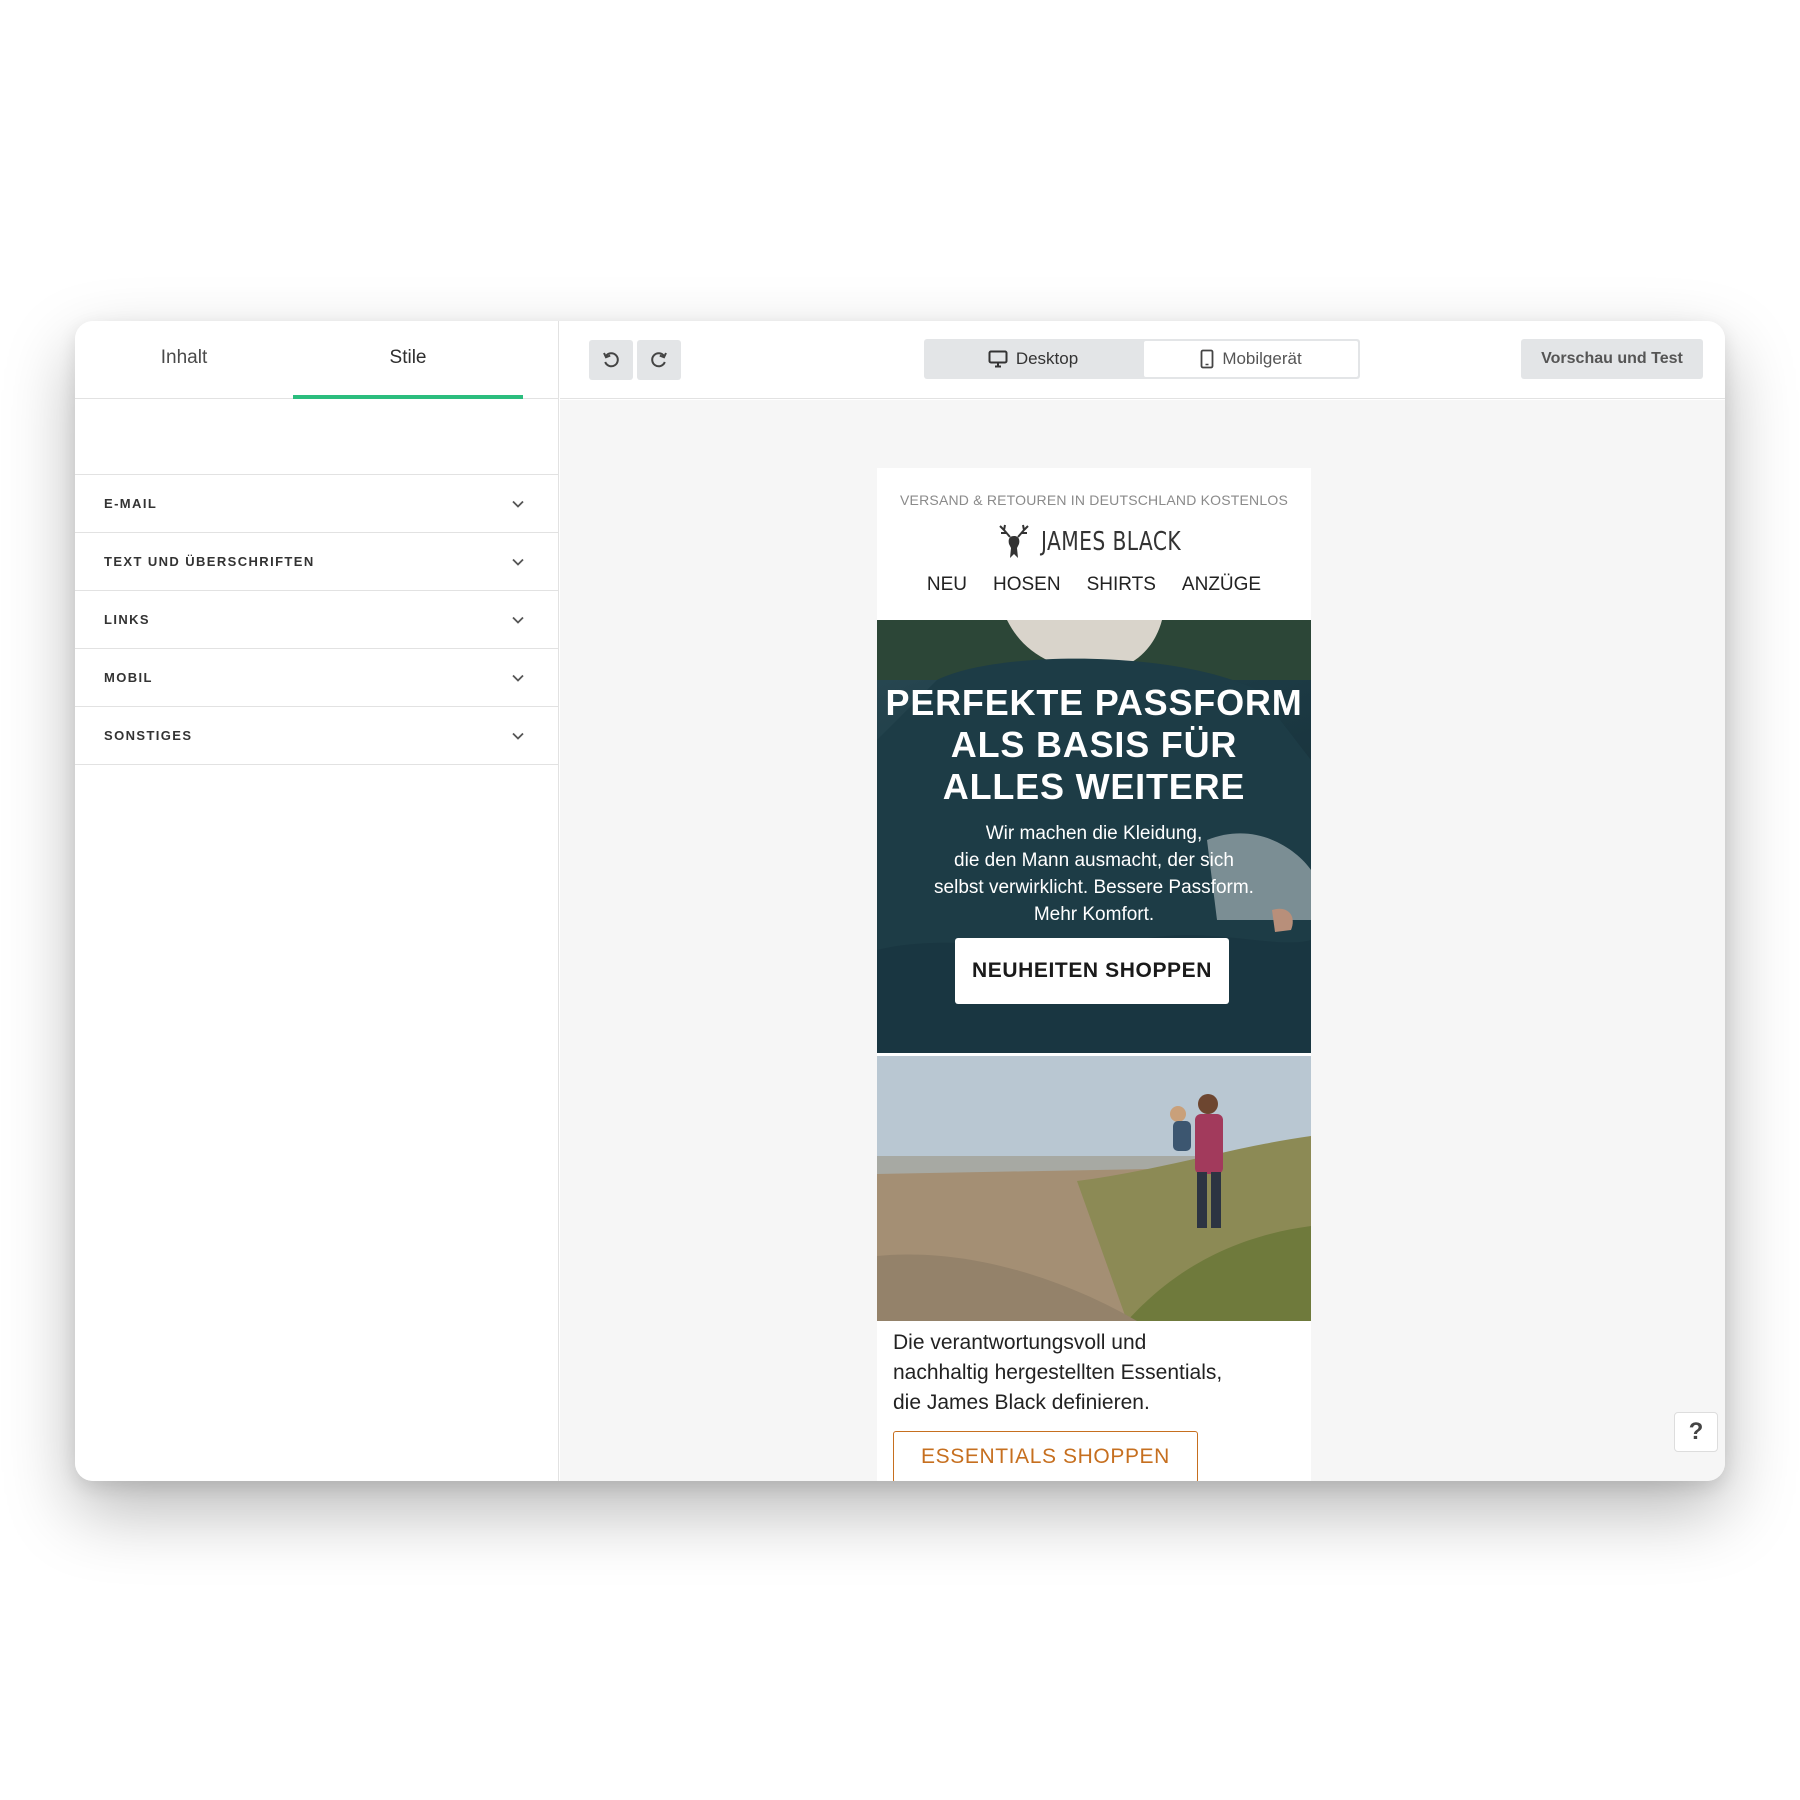 Image resolution: width=1800 pixels, height=1800 pixels. What do you see at coordinates (1047, 358) in the screenshot?
I see `desktop-view-label: Desktop` at bounding box center [1047, 358].